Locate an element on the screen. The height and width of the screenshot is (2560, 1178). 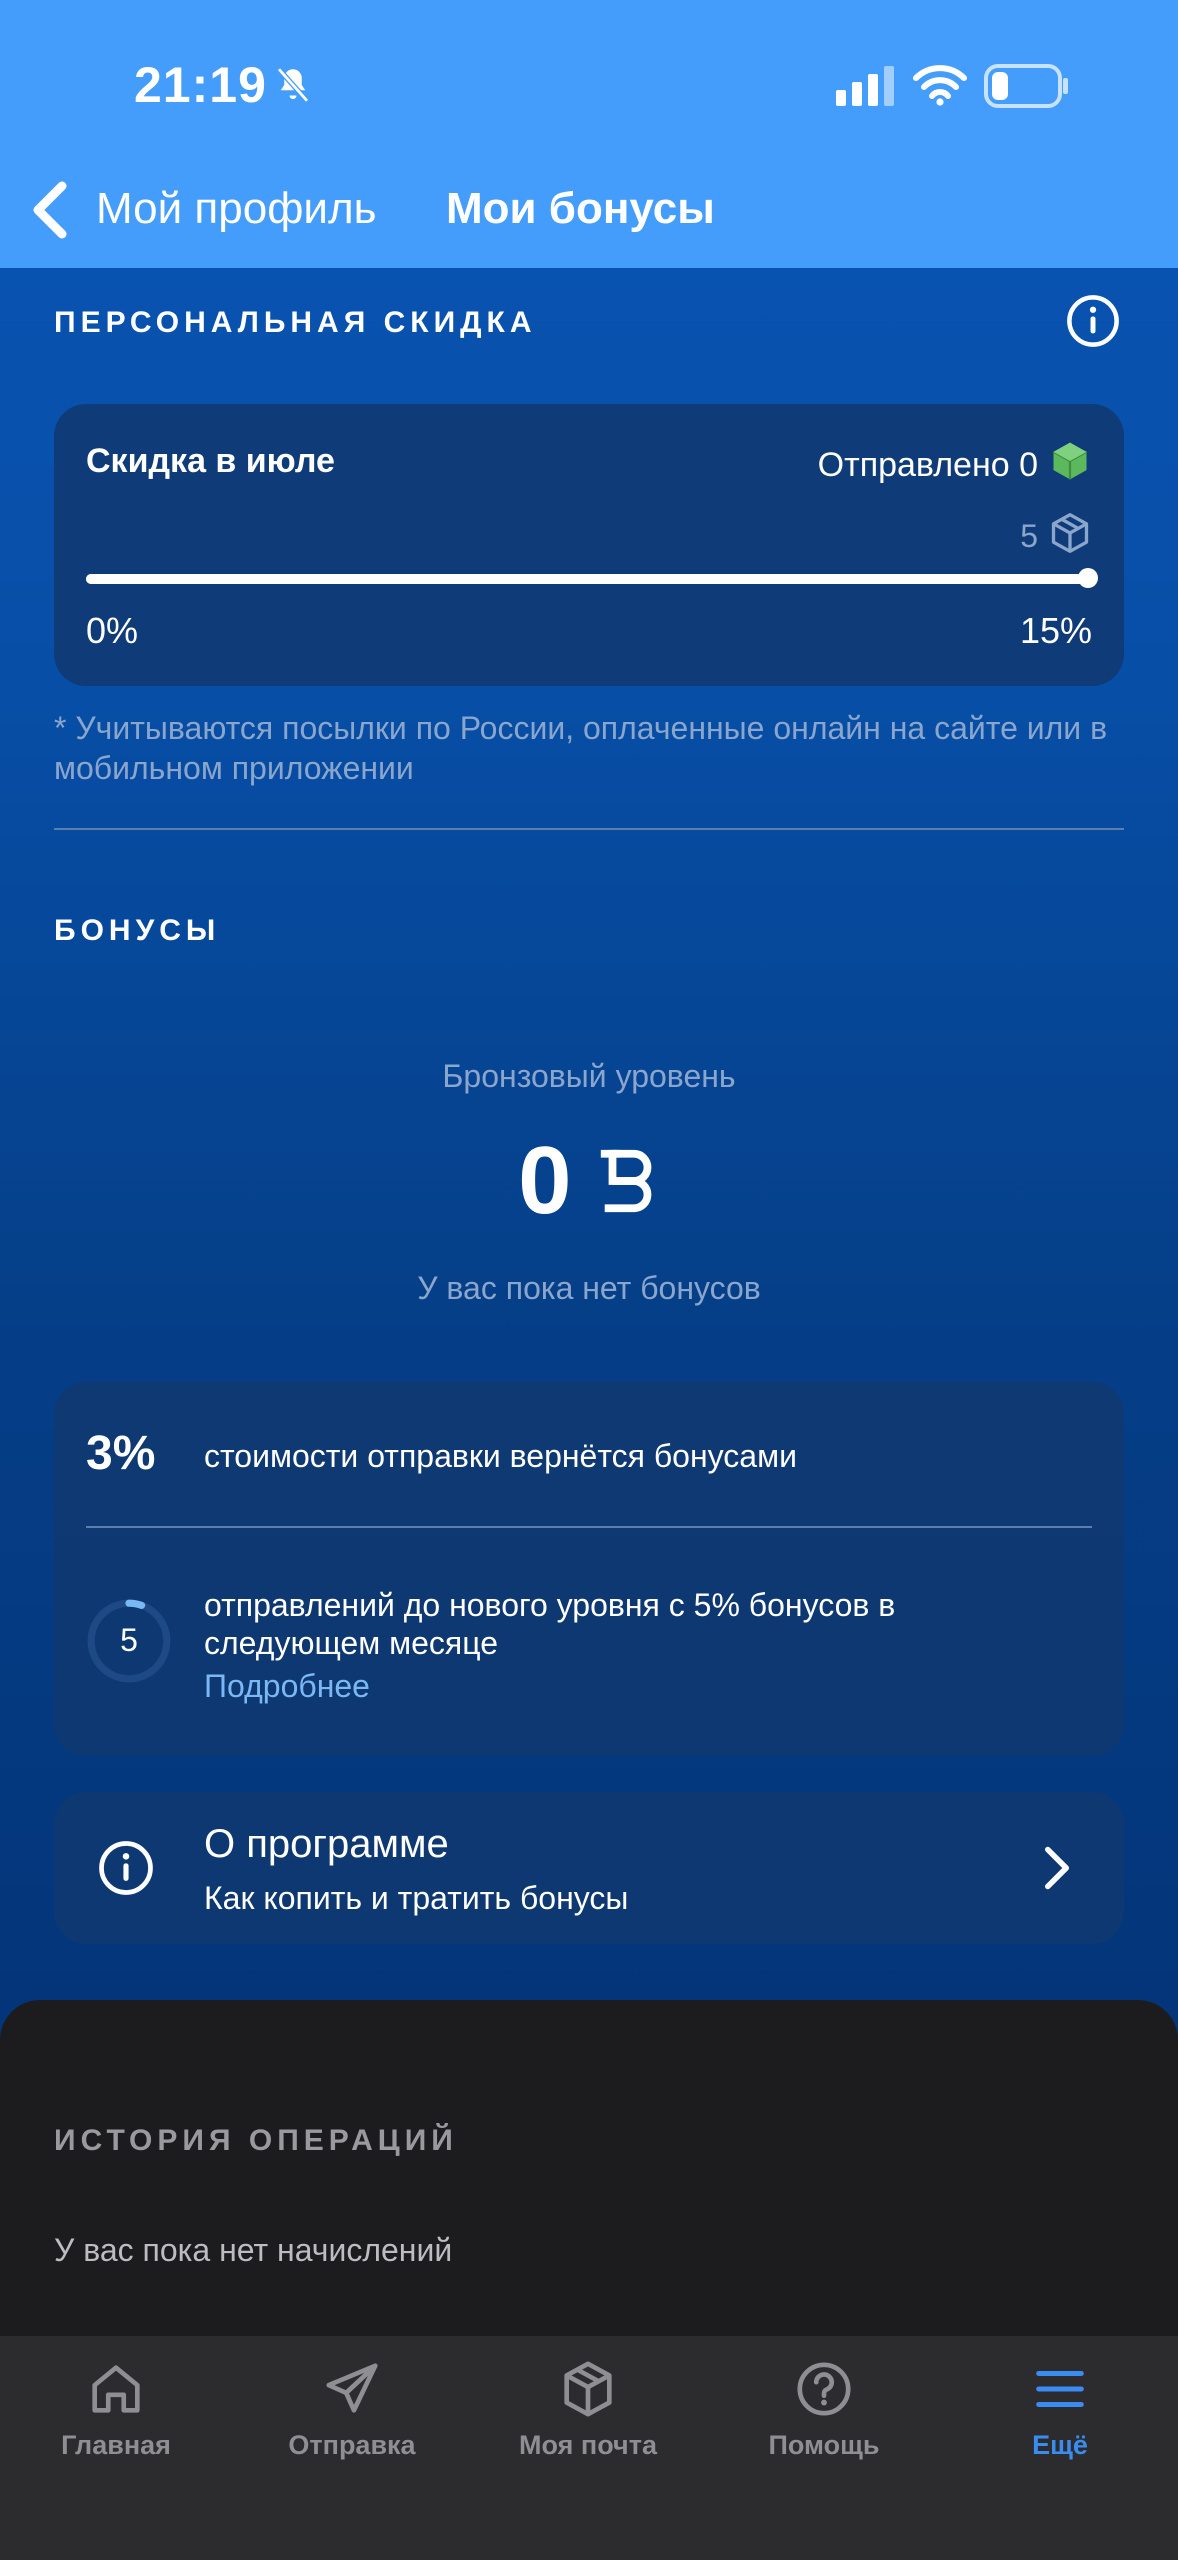
progress-max-label: 15% is located at coordinates (1055, 630).